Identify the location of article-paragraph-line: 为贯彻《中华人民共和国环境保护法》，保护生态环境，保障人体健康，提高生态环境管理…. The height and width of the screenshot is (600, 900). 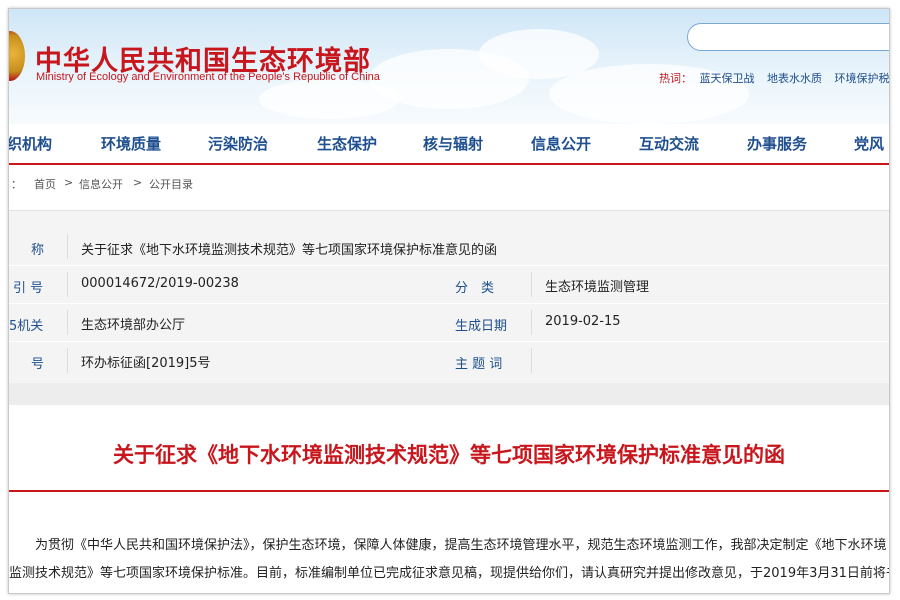
(461, 545).